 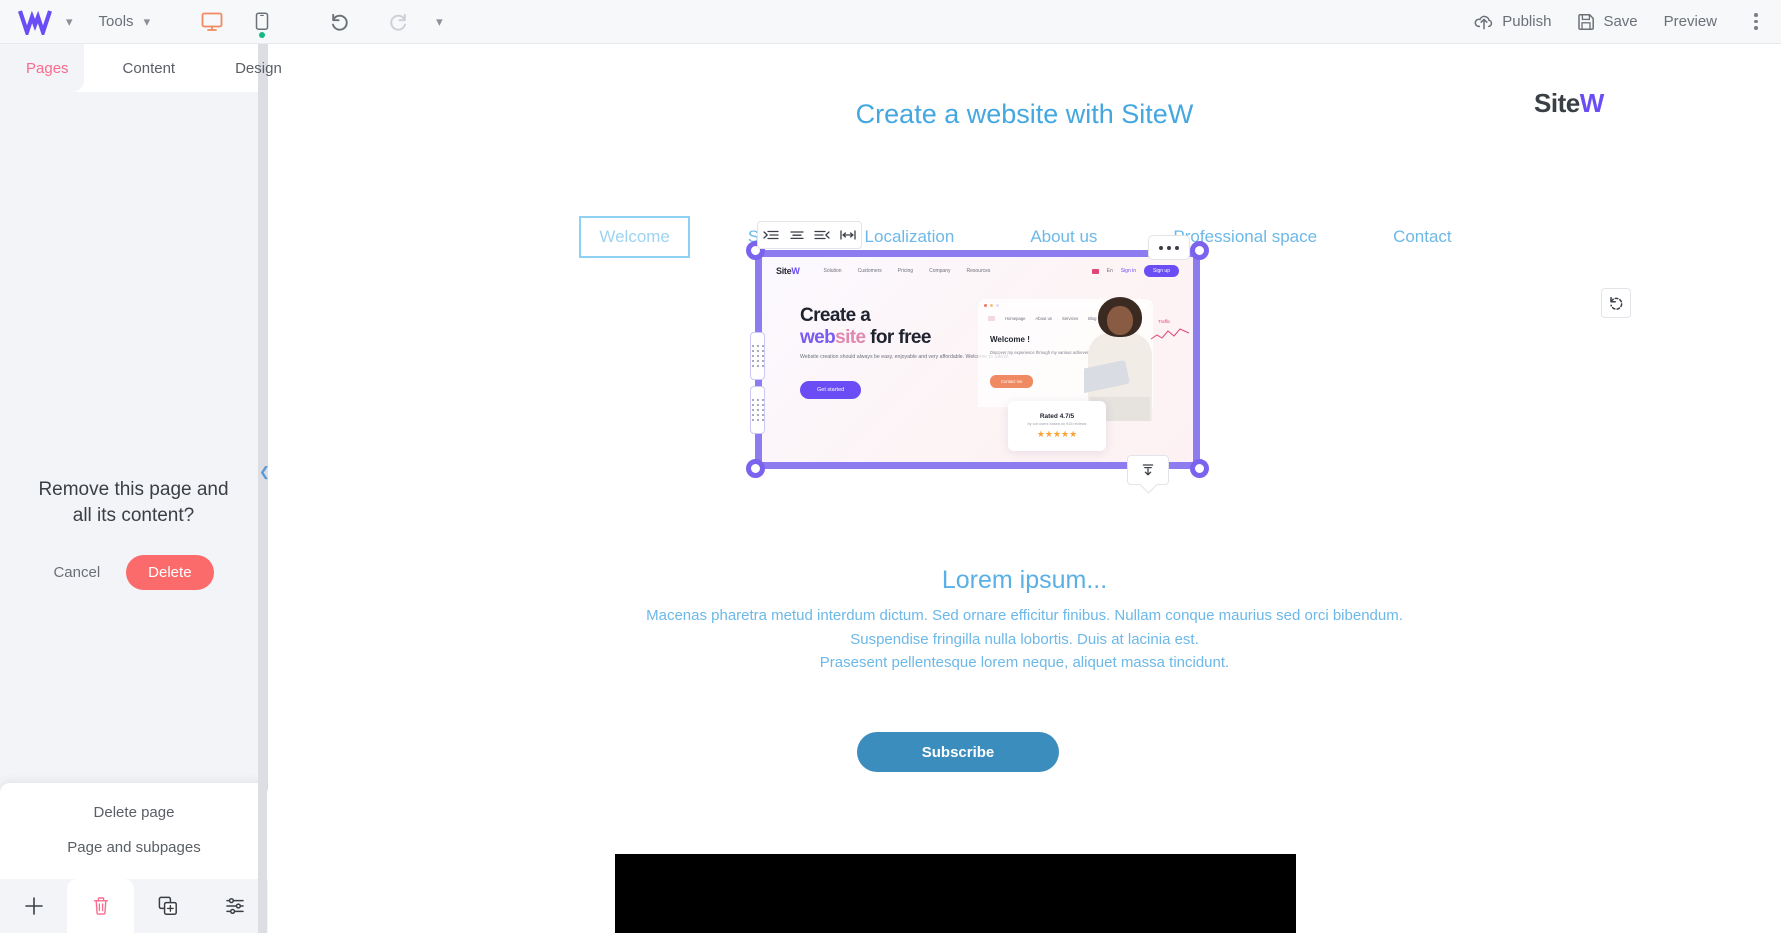 What do you see at coordinates (134, 812) in the screenshot?
I see `menu-item-delete-page: Delete page` at bounding box center [134, 812].